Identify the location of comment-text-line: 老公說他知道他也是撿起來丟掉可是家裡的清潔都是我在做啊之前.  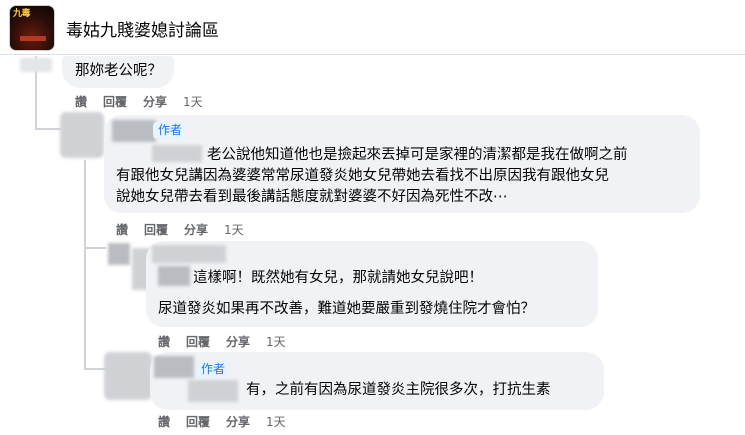
(417, 155).